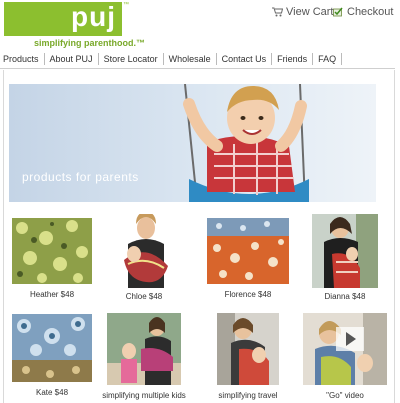 This screenshot has height=403, width=400. What do you see at coordinates (245, 59) in the screenshot?
I see `nav-item-contact-us: Contact Us` at bounding box center [245, 59].